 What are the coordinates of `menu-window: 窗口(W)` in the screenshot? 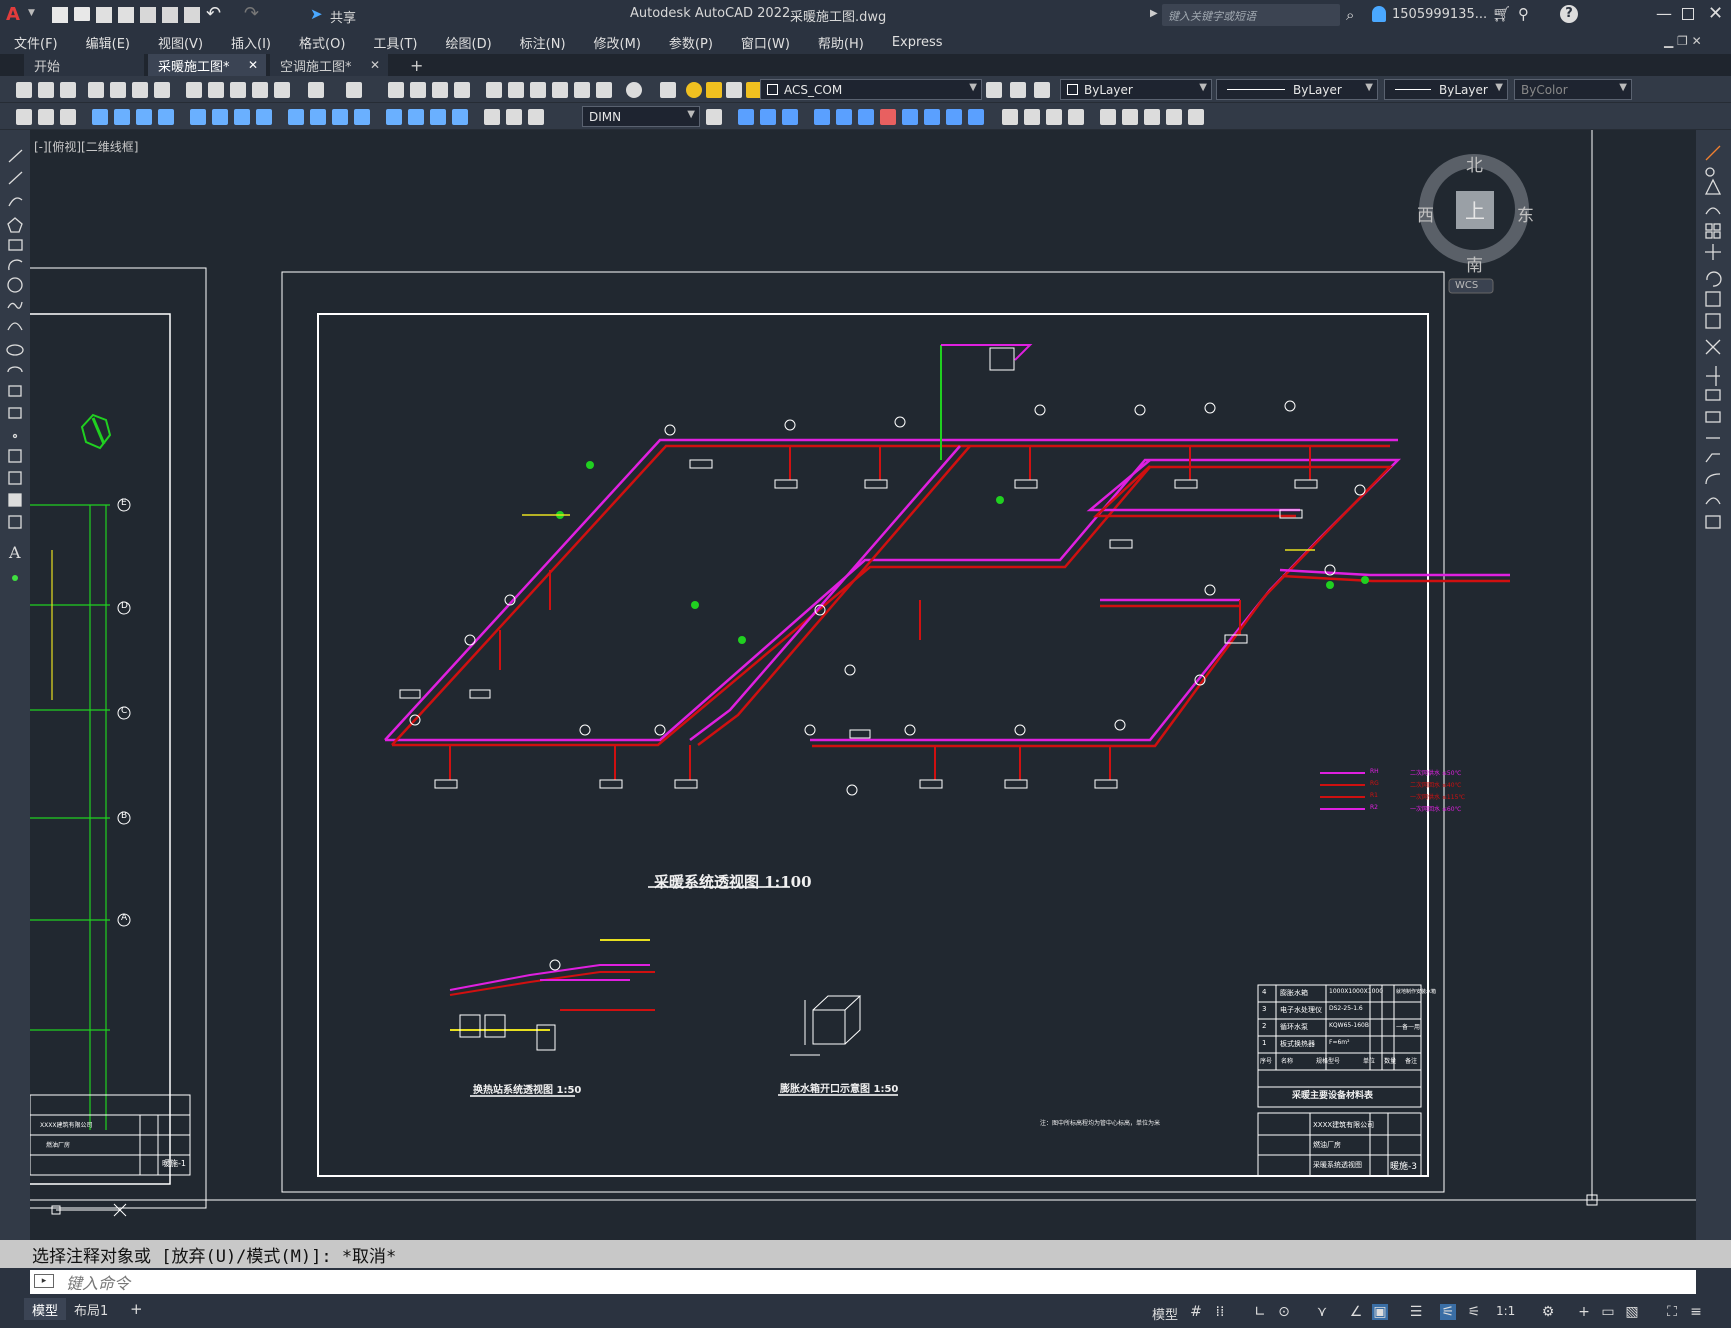 It's located at (765, 42).